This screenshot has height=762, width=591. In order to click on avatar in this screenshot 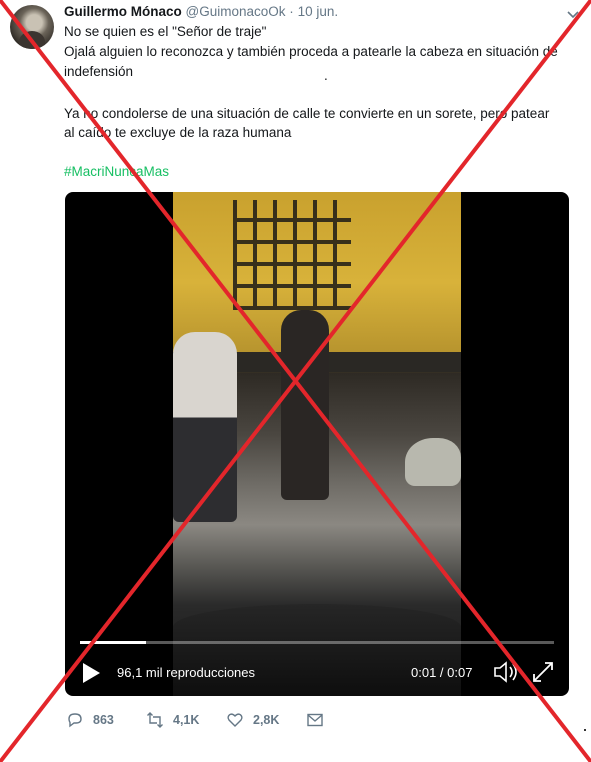, I will do `click(32, 27)`.